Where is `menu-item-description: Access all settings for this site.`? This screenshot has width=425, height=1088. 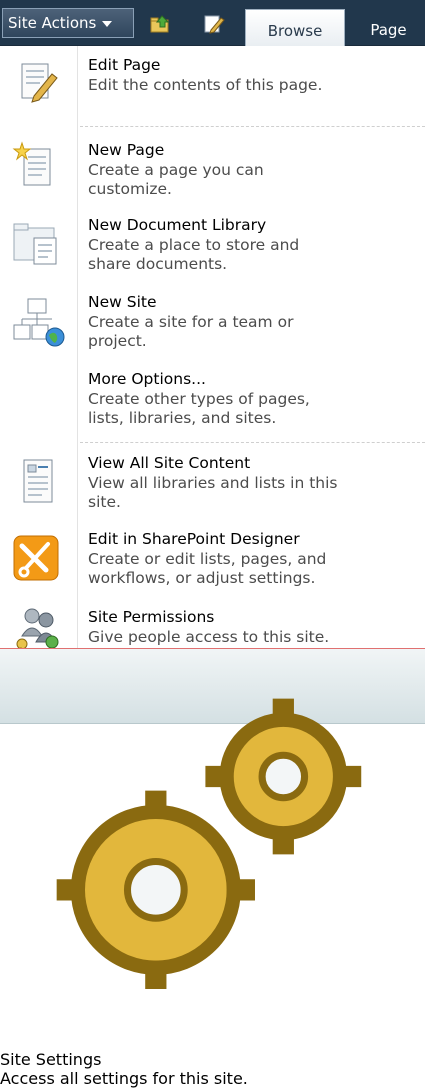
menu-item-description: Access all settings for this site. is located at coordinates (124, 1078).